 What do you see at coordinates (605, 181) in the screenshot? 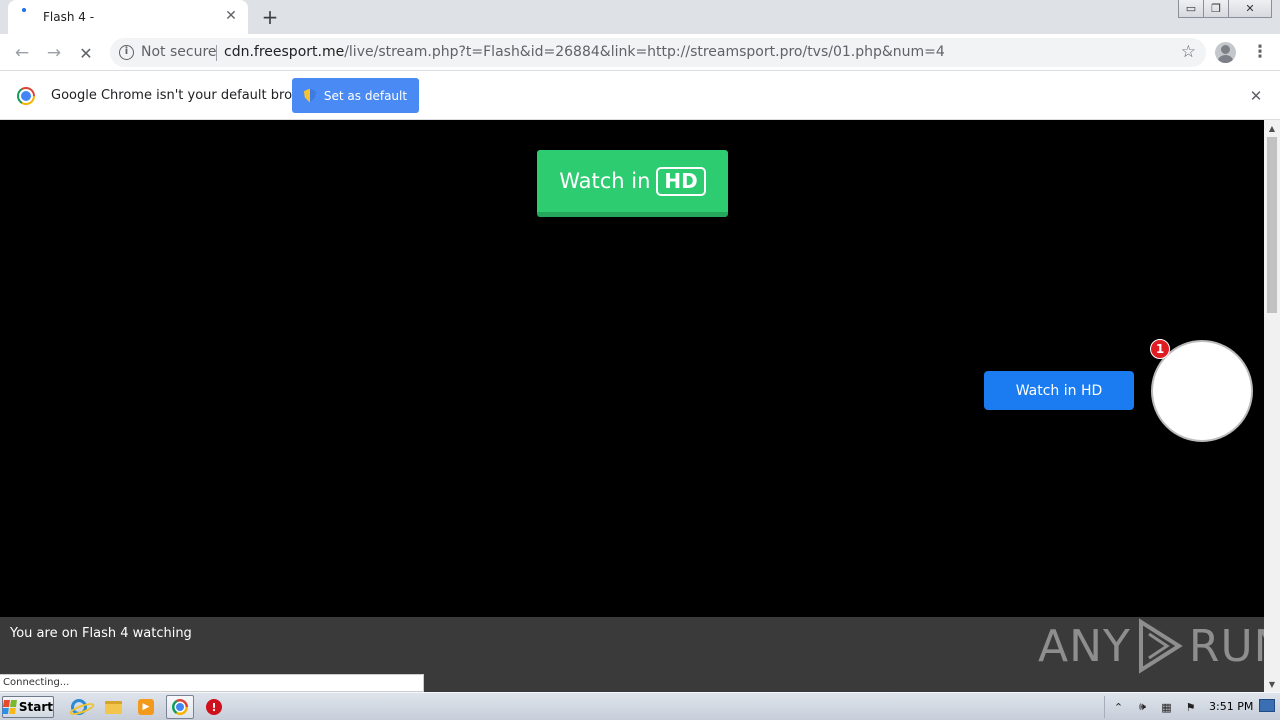
I see `watch-in-label: Watch in` at bounding box center [605, 181].